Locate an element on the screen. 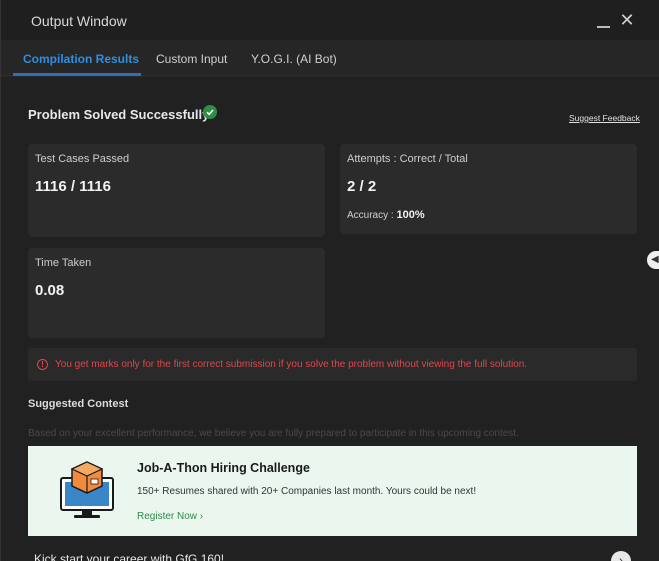 This screenshot has height=561, width=659. suggested-contest-heading: Suggested Contest is located at coordinates (78, 404).